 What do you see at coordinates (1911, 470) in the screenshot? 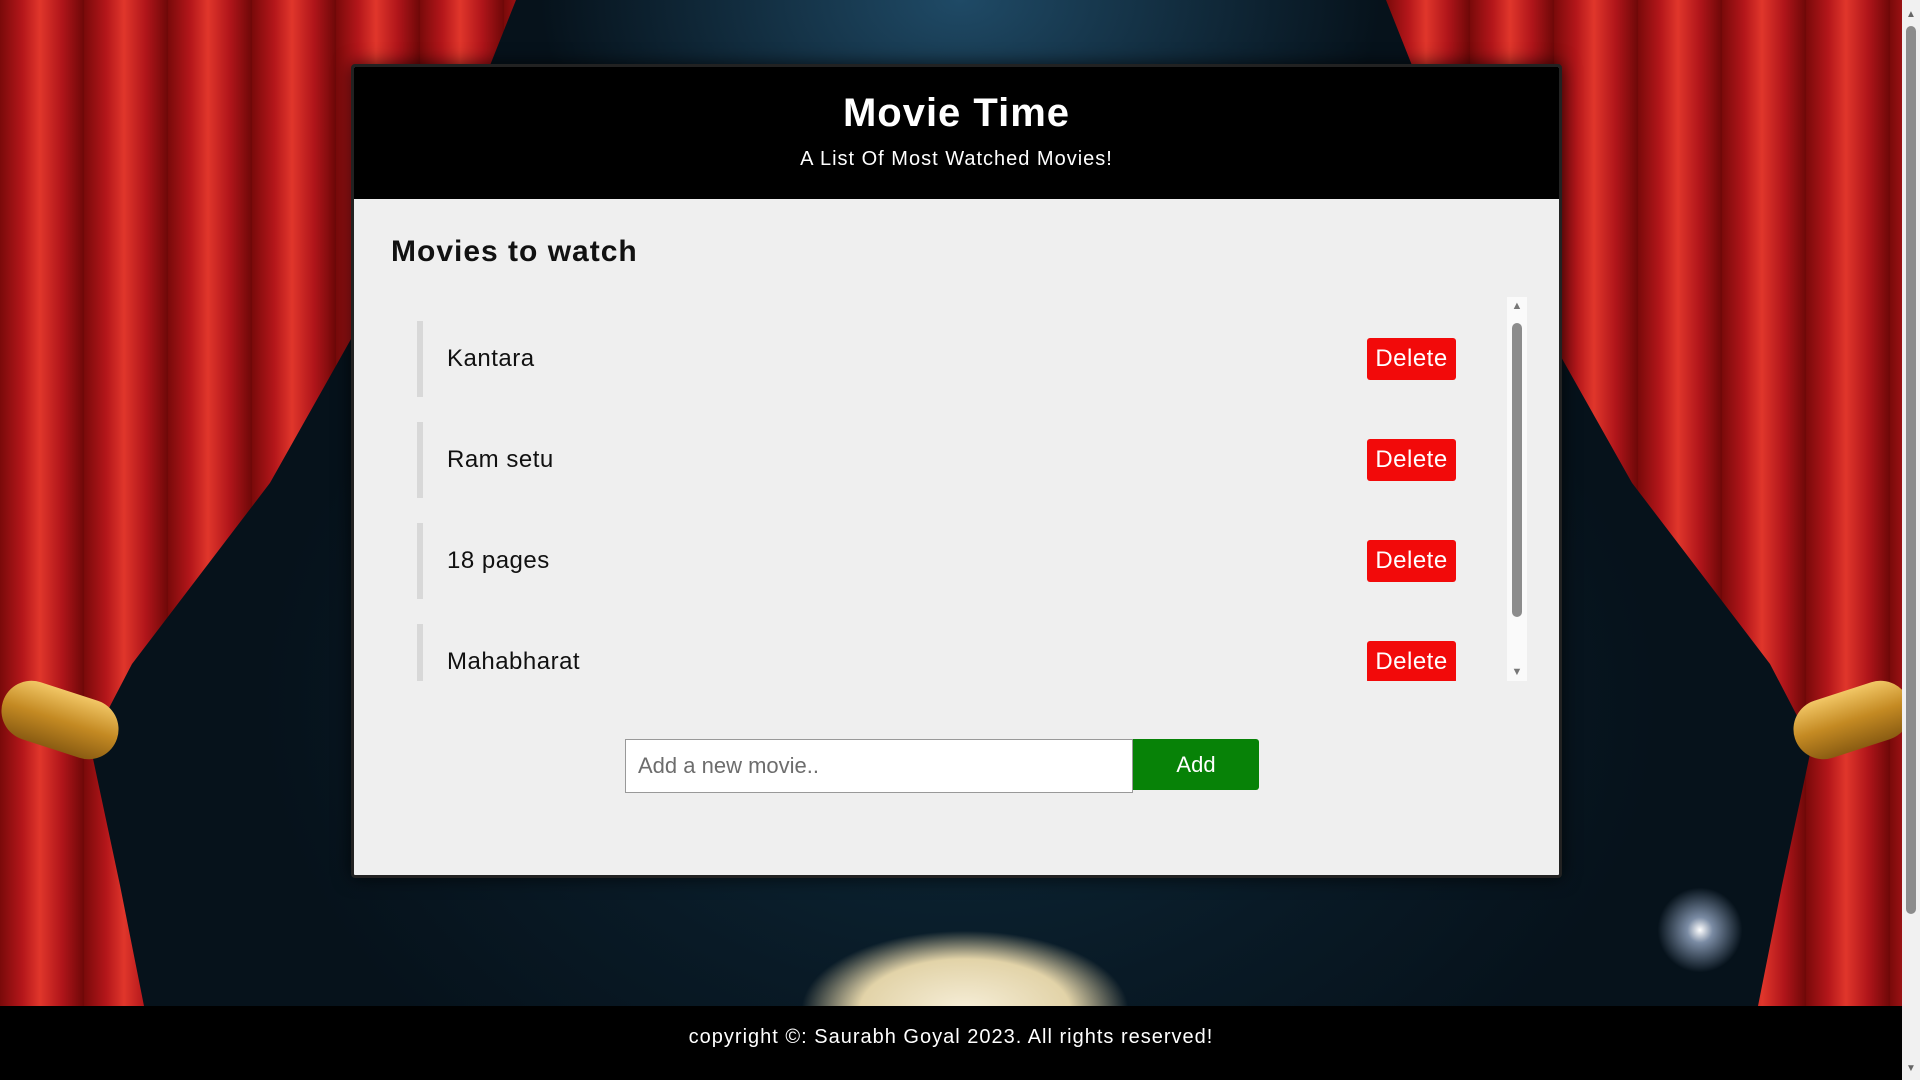
I see `page-scrollbar-thumb` at bounding box center [1911, 470].